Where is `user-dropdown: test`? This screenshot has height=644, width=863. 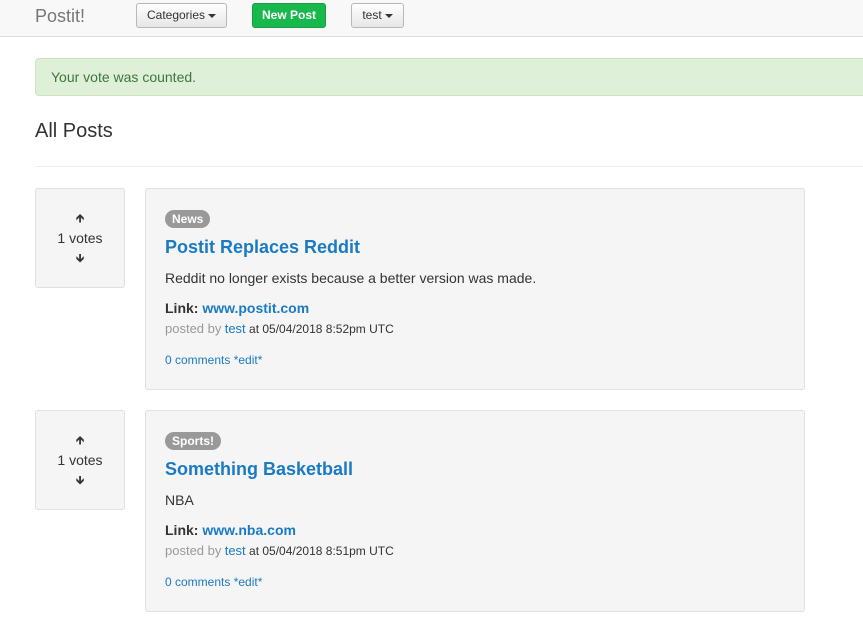
user-dropdown: test is located at coordinates (377, 15).